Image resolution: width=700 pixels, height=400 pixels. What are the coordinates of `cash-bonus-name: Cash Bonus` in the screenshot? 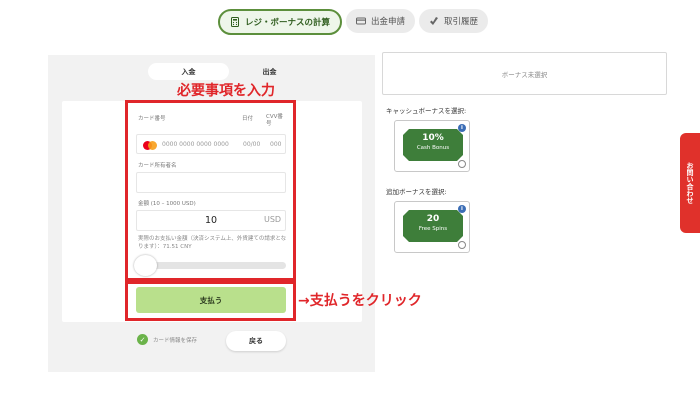 It's located at (433, 148).